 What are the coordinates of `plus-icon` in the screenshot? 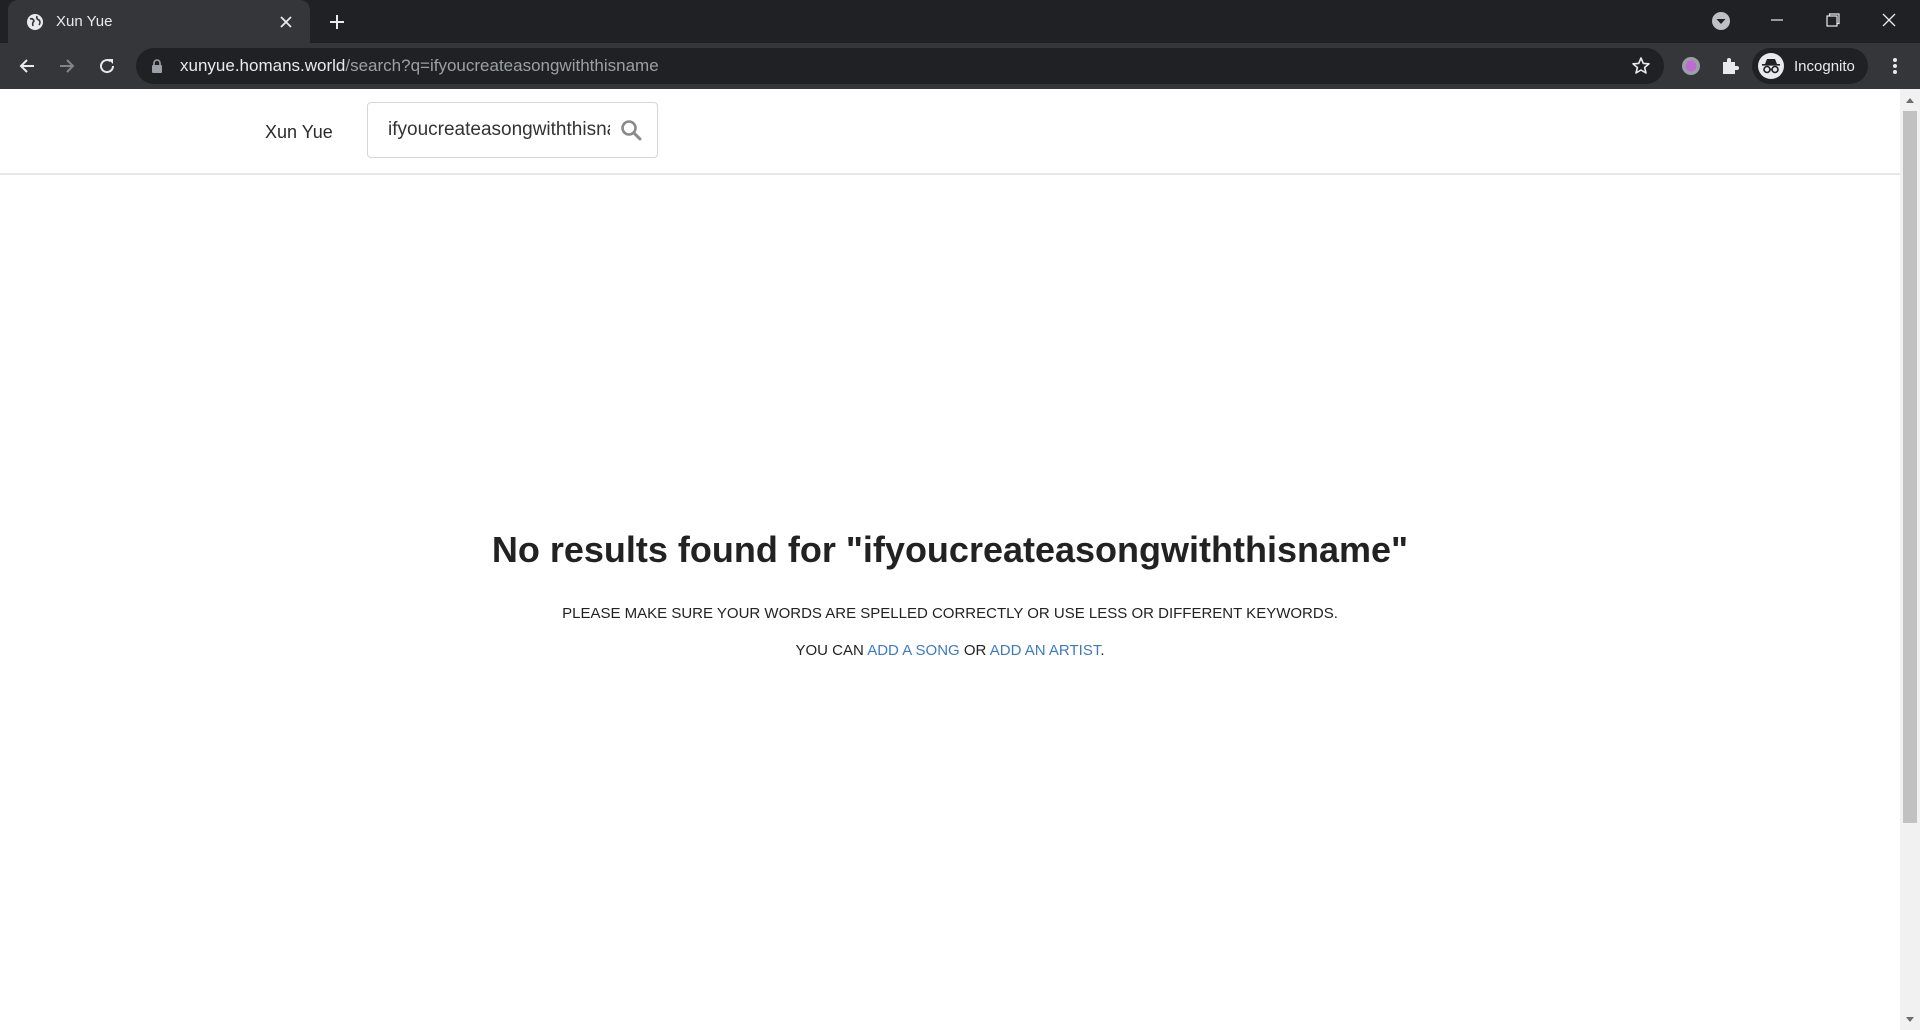 It's located at (337, 22).